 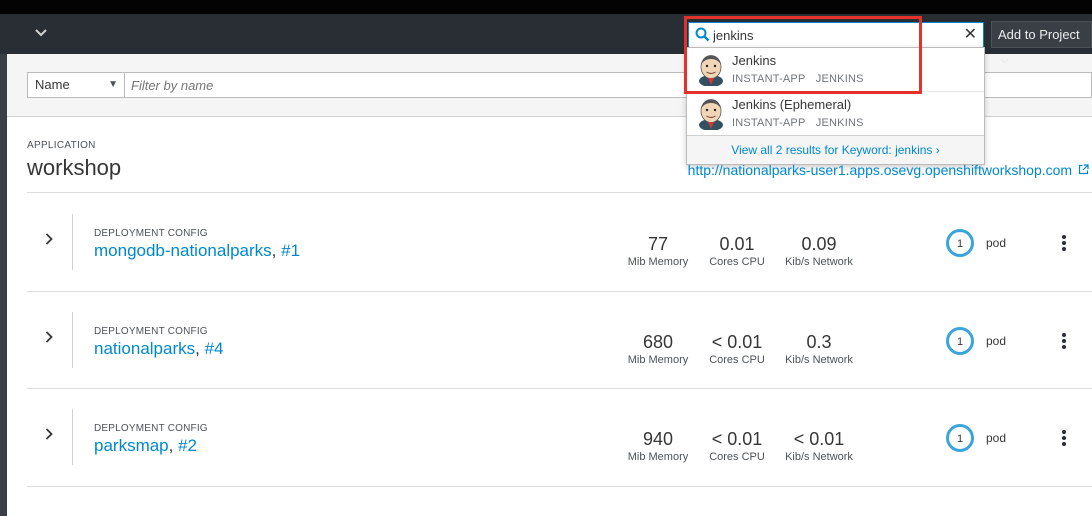 I want to click on jenkins-logo-icon, so click(x=711, y=116).